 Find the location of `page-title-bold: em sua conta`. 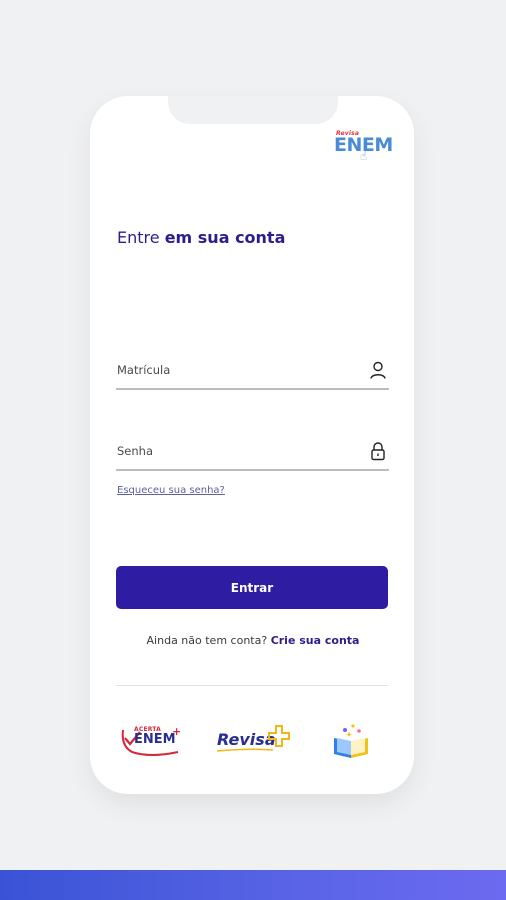

page-title-bold: em sua conta is located at coordinates (225, 237).